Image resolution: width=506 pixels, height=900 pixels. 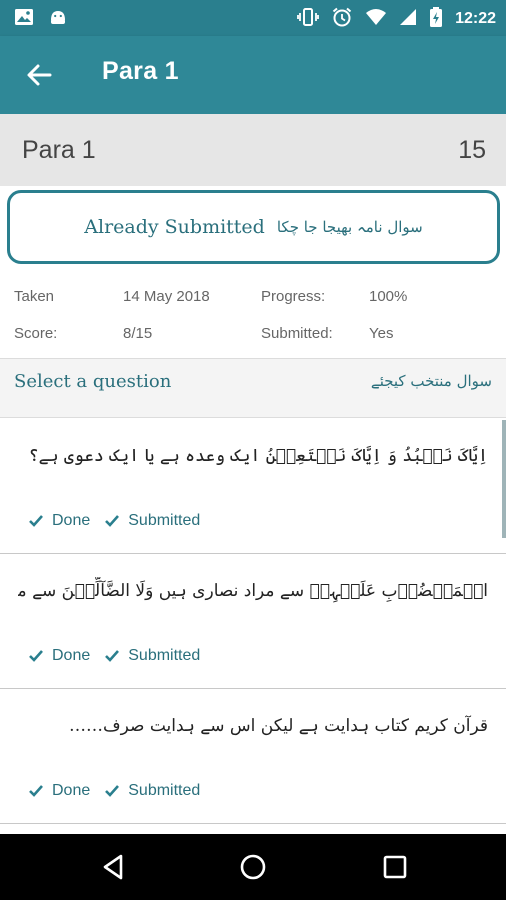 I want to click on app-bar: Para 1, so click(x=253, y=75).